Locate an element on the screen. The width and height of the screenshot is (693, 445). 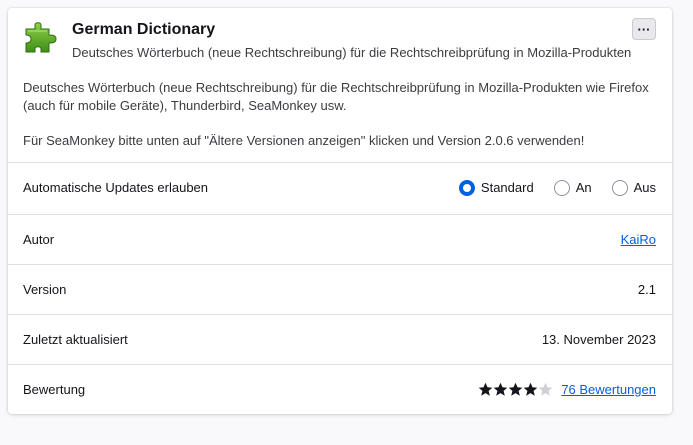
last-updated-label: Zuletzt aktualisiert is located at coordinates (75, 339).